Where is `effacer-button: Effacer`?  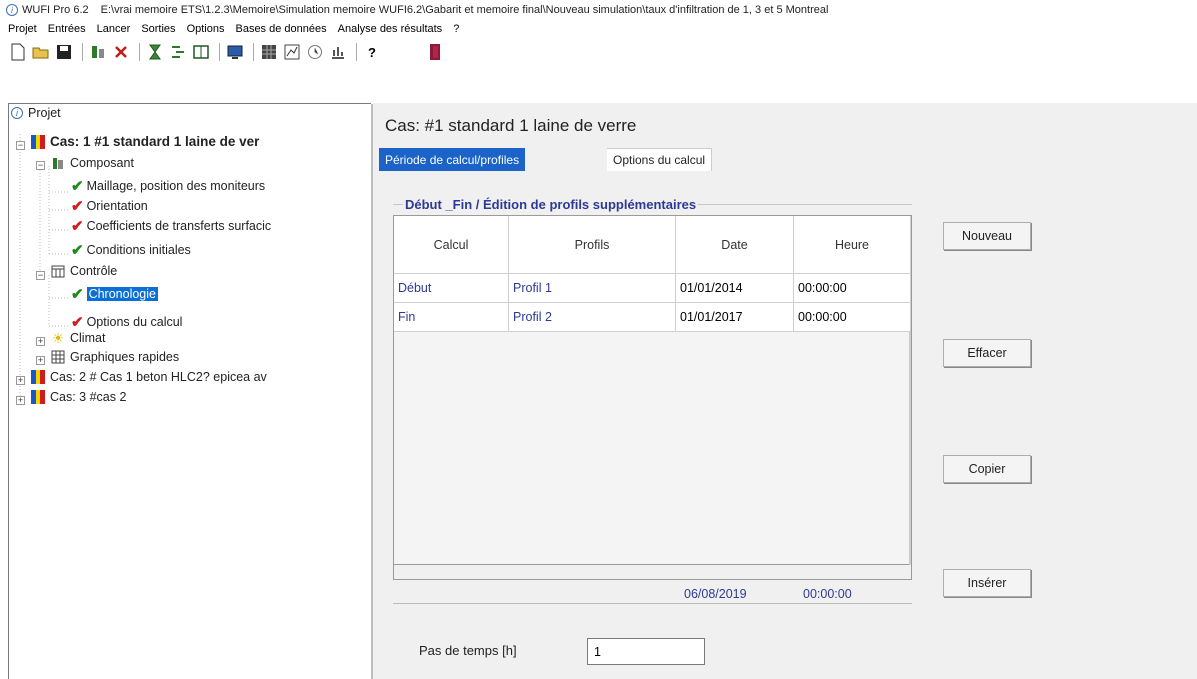 effacer-button: Effacer is located at coordinates (987, 353).